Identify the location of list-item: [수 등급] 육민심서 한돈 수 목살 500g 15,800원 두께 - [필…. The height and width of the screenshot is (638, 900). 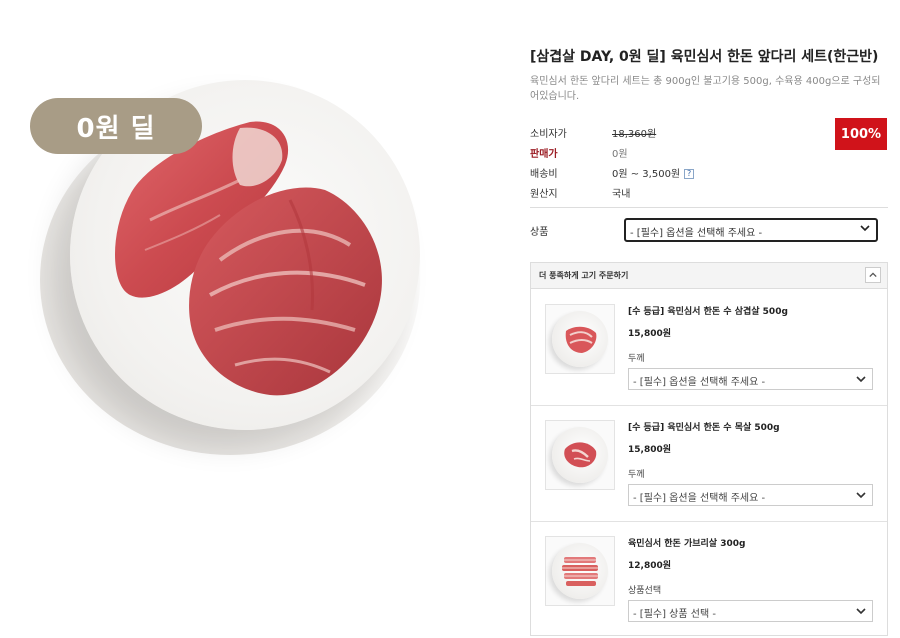
(709, 464).